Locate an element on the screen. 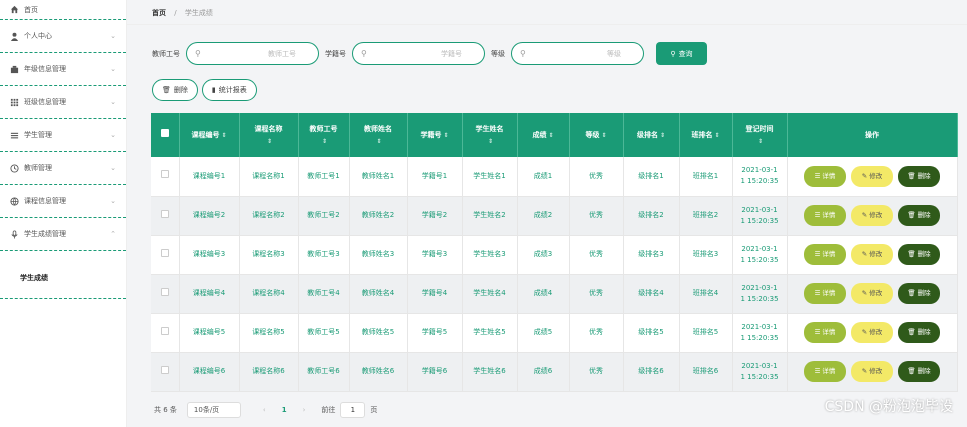 The height and width of the screenshot is (427, 967). teacher-id-label: 教师工号 is located at coordinates (166, 53).